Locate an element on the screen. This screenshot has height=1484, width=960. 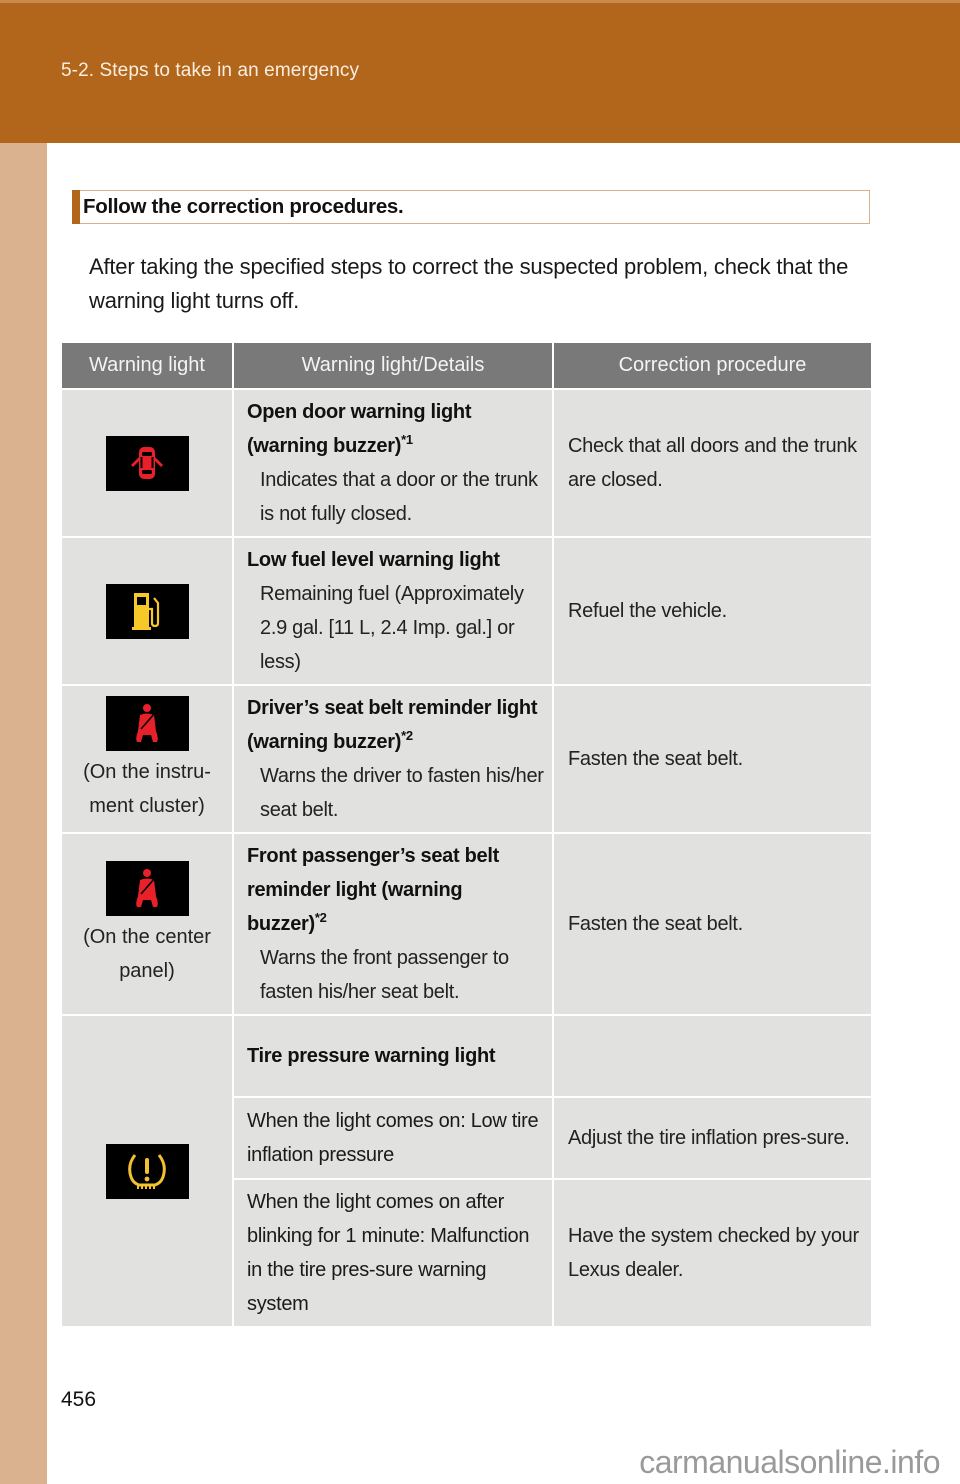
side-strip is located at coordinates (23, 813).